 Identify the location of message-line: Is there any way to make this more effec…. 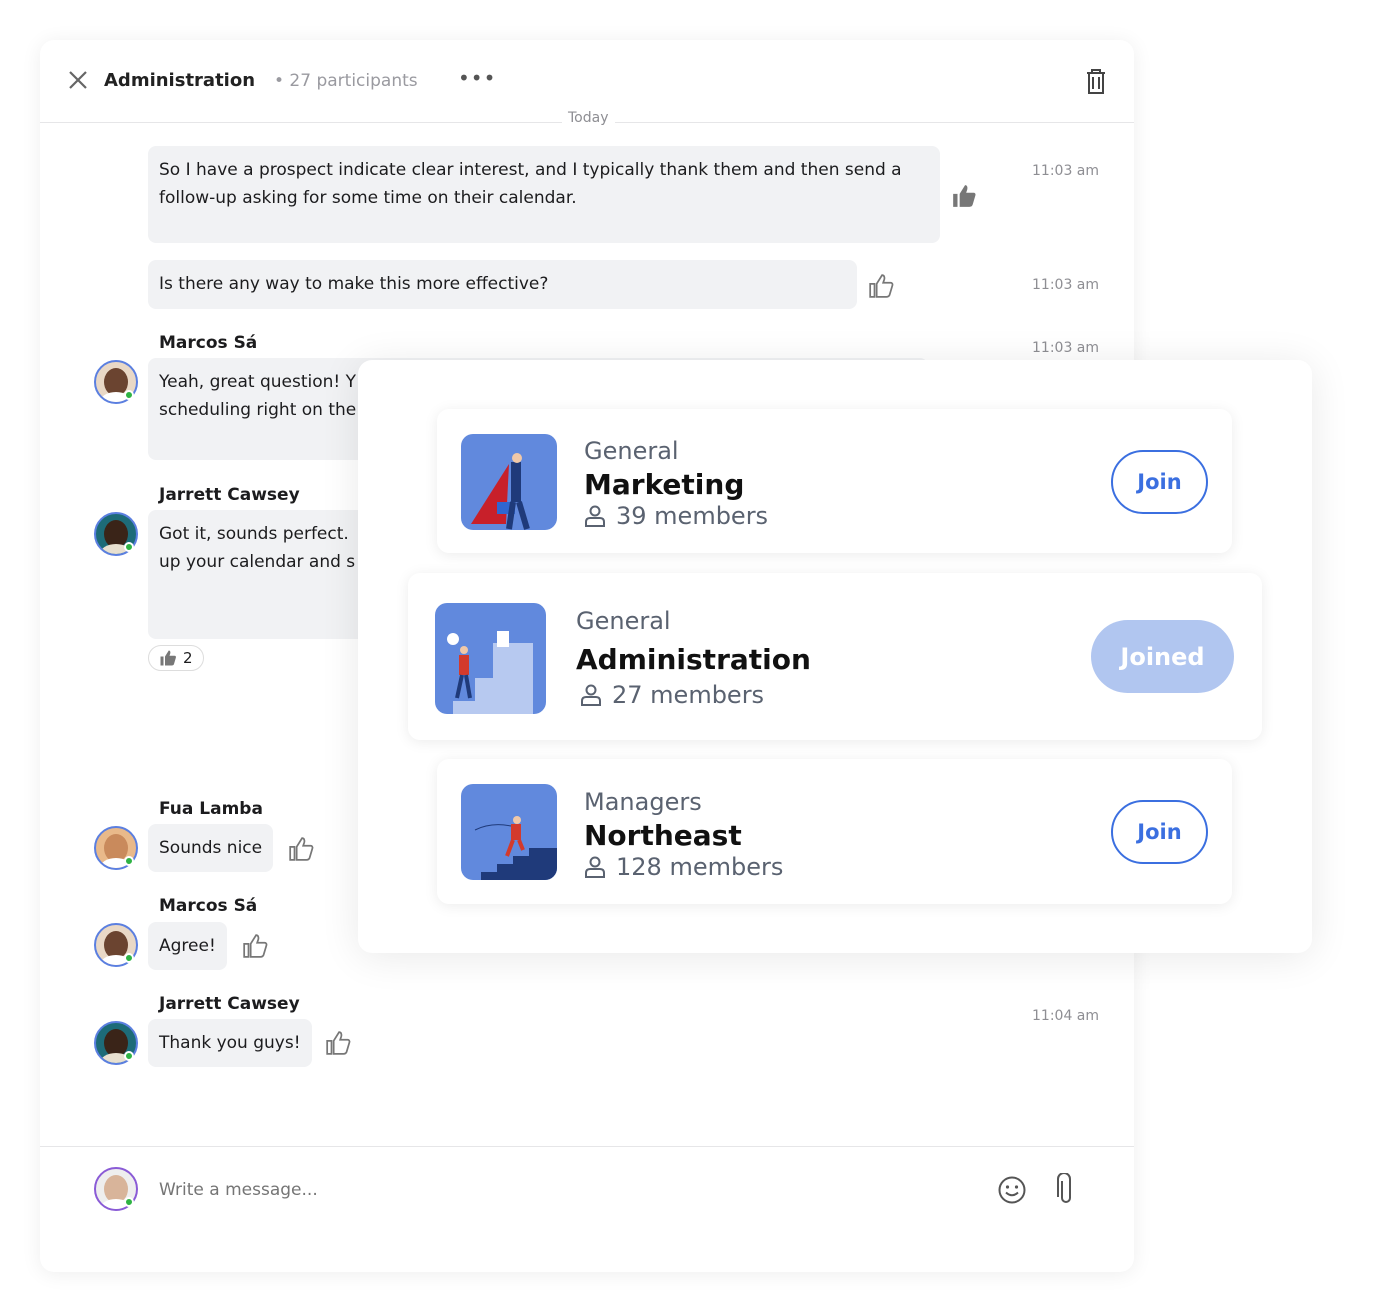
(354, 284).